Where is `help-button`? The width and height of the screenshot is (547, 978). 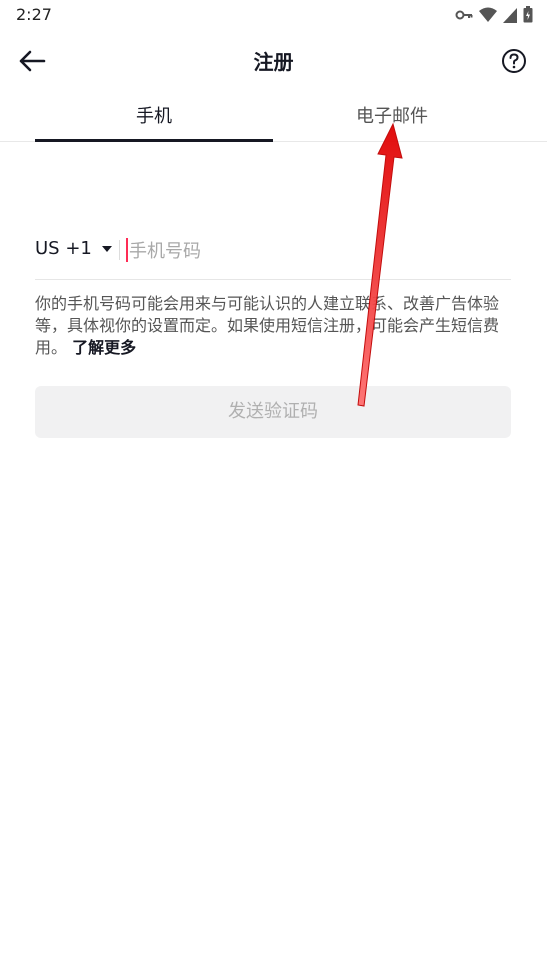 help-button is located at coordinates (514, 61).